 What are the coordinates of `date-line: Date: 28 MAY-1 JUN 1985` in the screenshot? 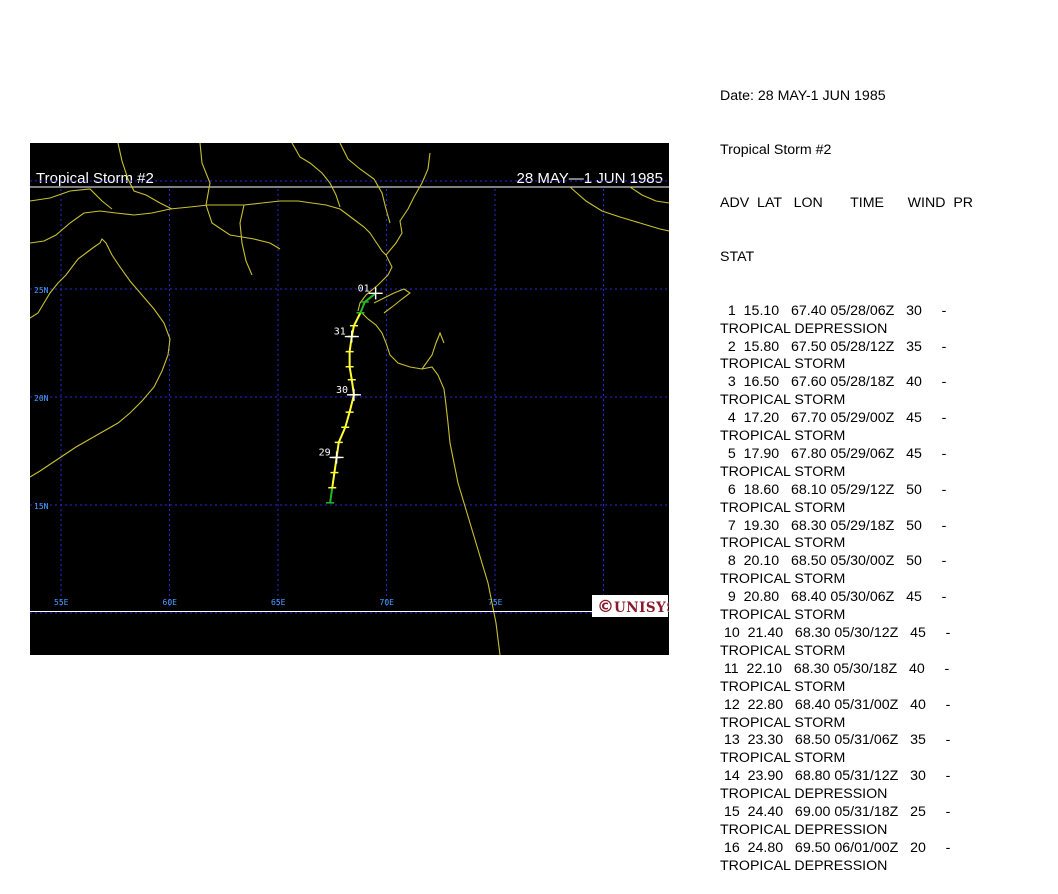 It's located at (803, 95).